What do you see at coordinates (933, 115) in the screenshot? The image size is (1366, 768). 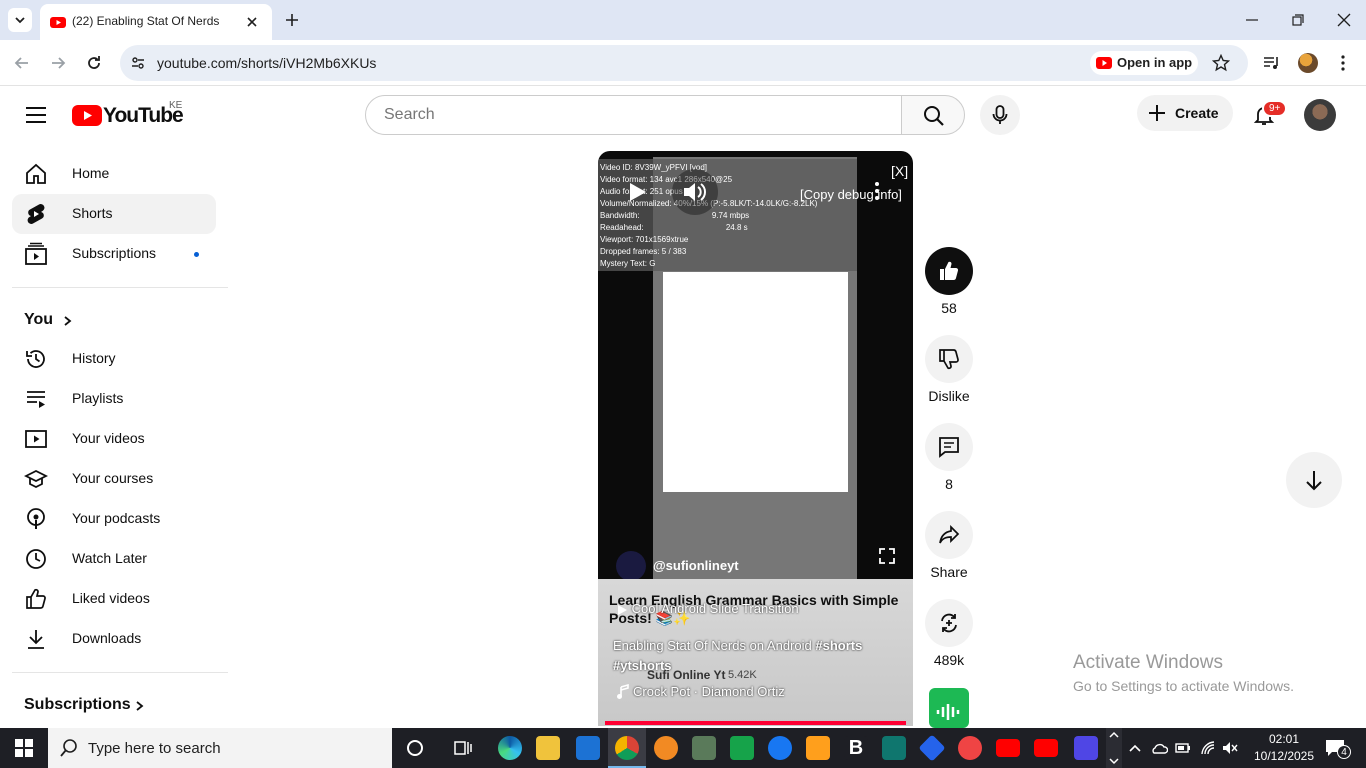 I see `search-button` at bounding box center [933, 115].